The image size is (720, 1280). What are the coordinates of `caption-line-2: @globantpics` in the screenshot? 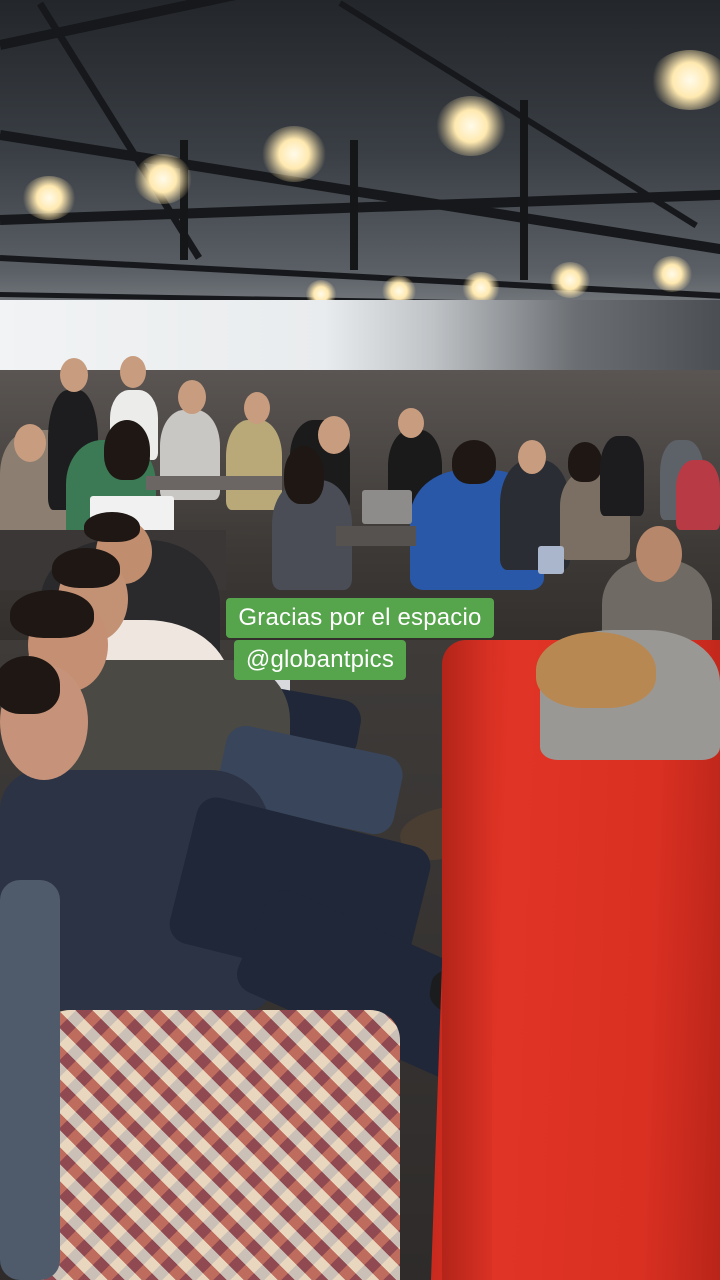 It's located at (320, 660).